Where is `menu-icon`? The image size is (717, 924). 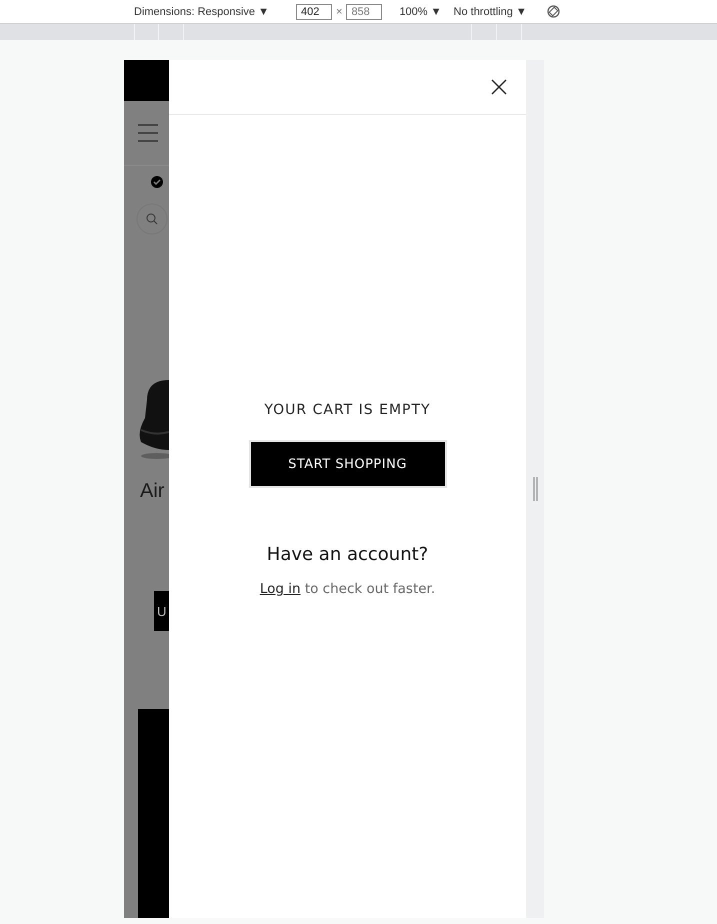
menu-icon is located at coordinates (148, 133).